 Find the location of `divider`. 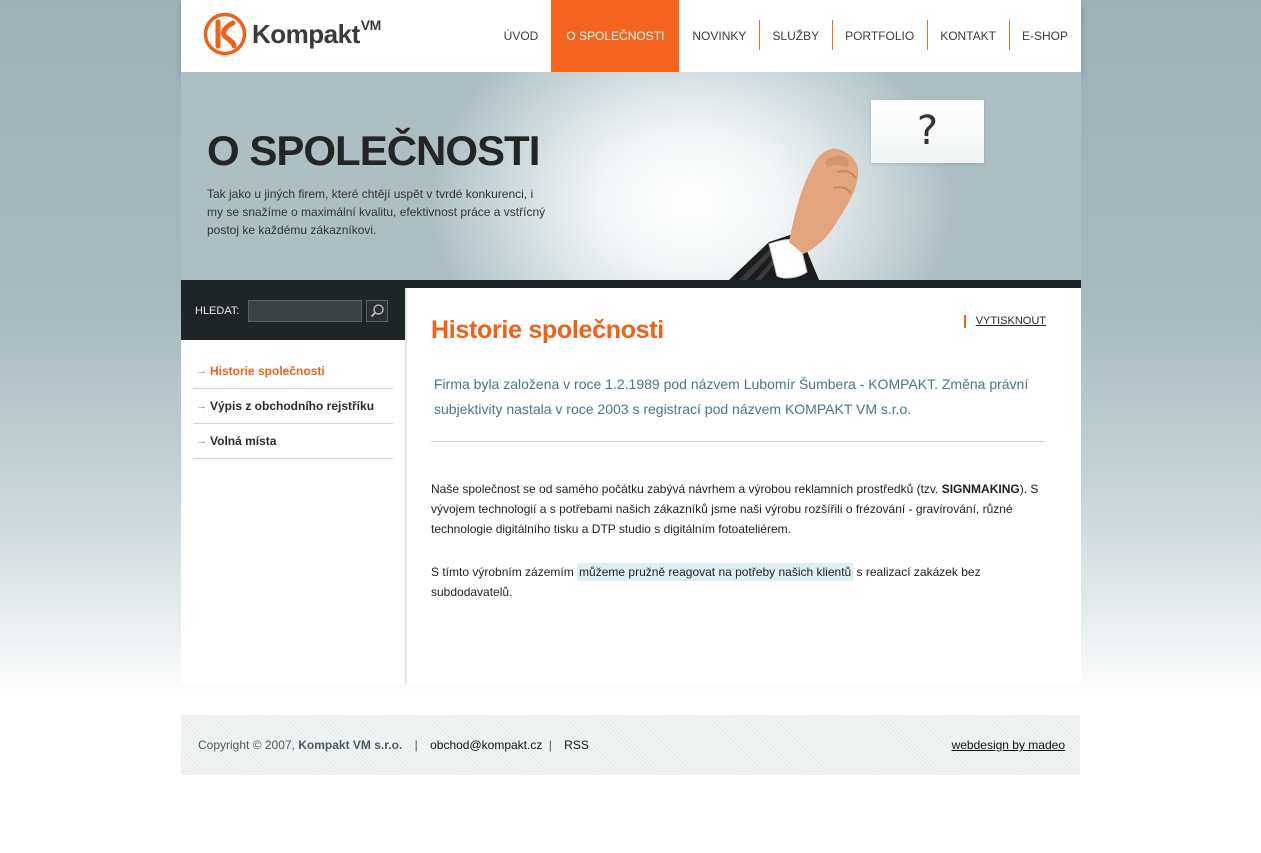

divider is located at coordinates (738, 441).